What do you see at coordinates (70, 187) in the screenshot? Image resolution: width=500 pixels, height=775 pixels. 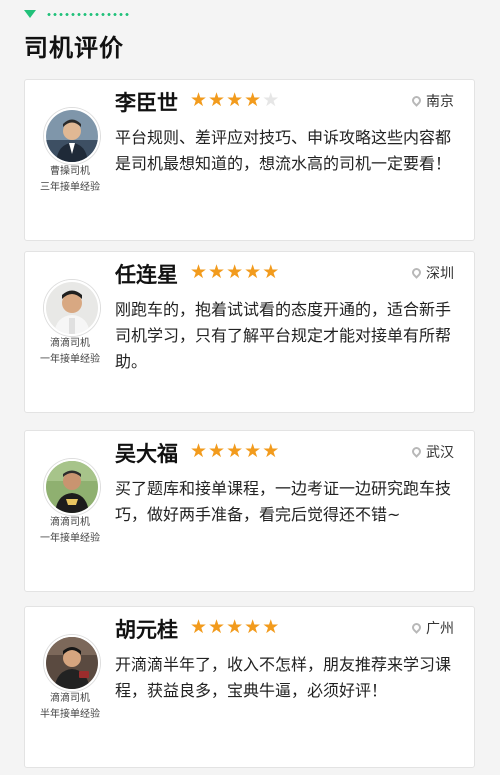 I see `driver-experience: 三年接单经验` at bounding box center [70, 187].